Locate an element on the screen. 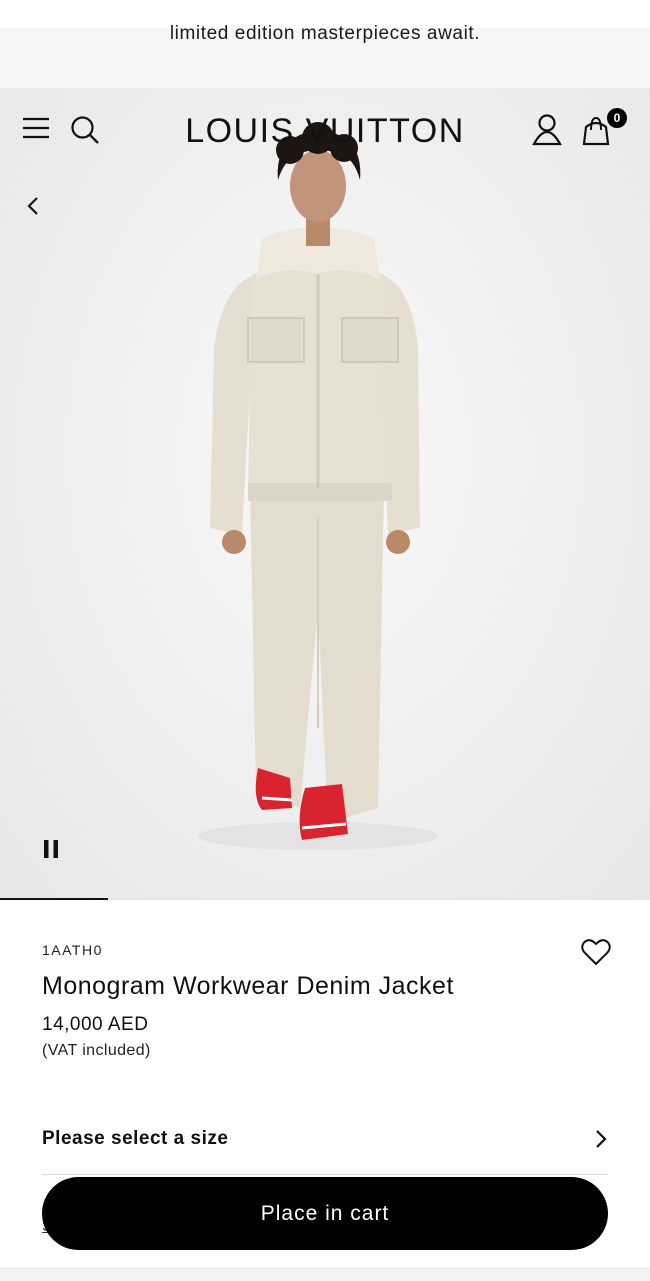 The image size is (650, 1281). size-selector: Please select a size is located at coordinates (325, 1143).